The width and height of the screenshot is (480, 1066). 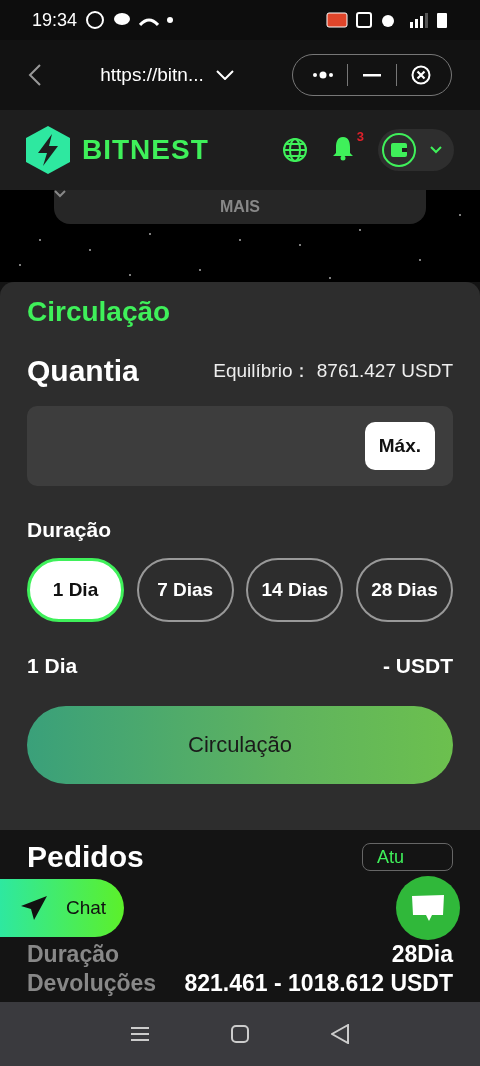 What do you see at coordinates (99, 312) in the screenshot?
I see `form-title: Circulação` at bounding box center [99, 312].